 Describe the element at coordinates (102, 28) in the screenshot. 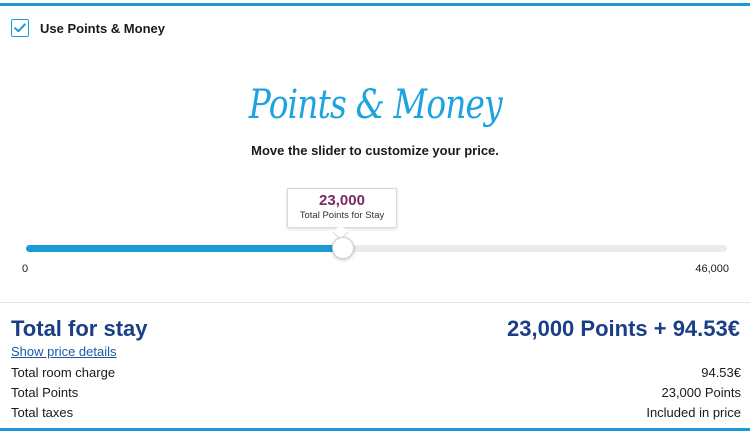

I see `use-points-money-label: Use Points & Money` at that location.